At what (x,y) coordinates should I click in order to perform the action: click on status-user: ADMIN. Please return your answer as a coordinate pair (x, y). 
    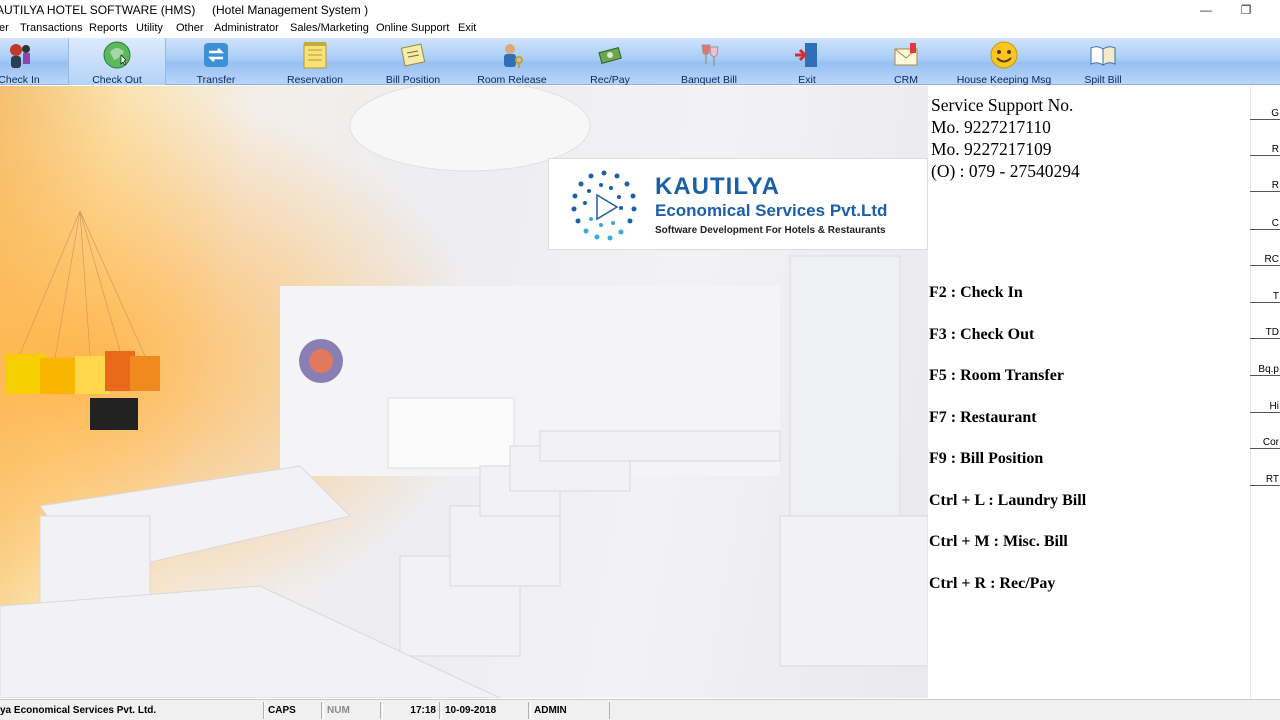
    Looking at the image, I should click on (570, 710).